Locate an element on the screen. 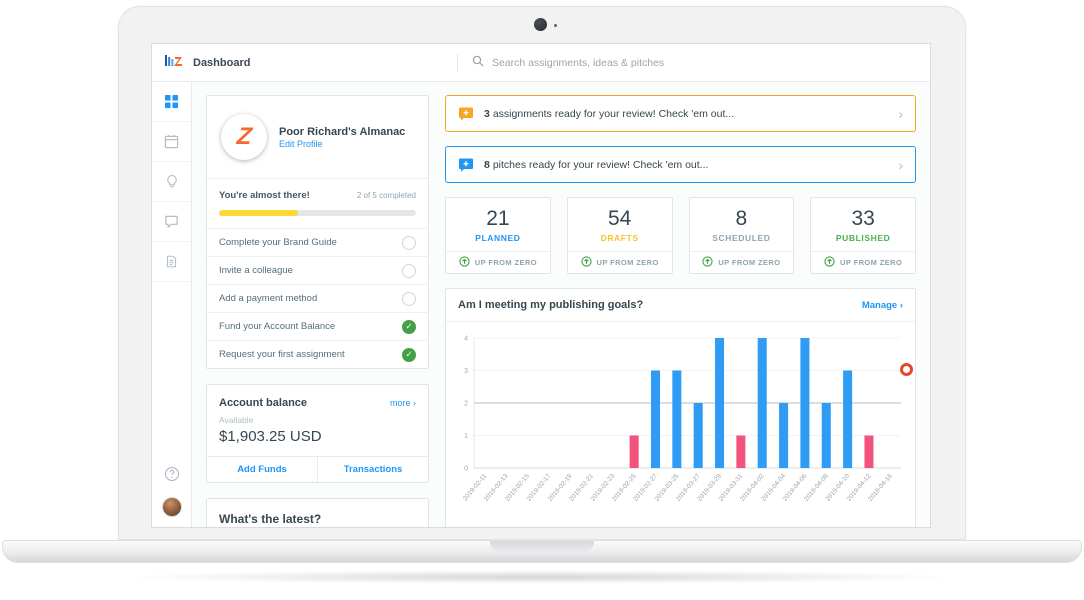 The image size is (1084, 600). document-icon is located at coordinates (171, 261).